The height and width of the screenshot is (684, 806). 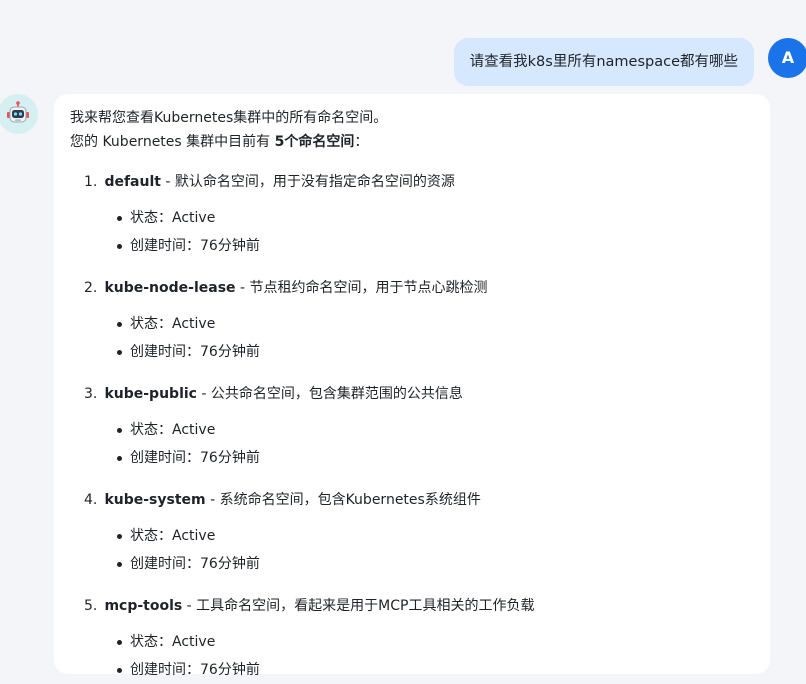 I want to click on namespace-name: kube-public, so click(x=150, y=394).